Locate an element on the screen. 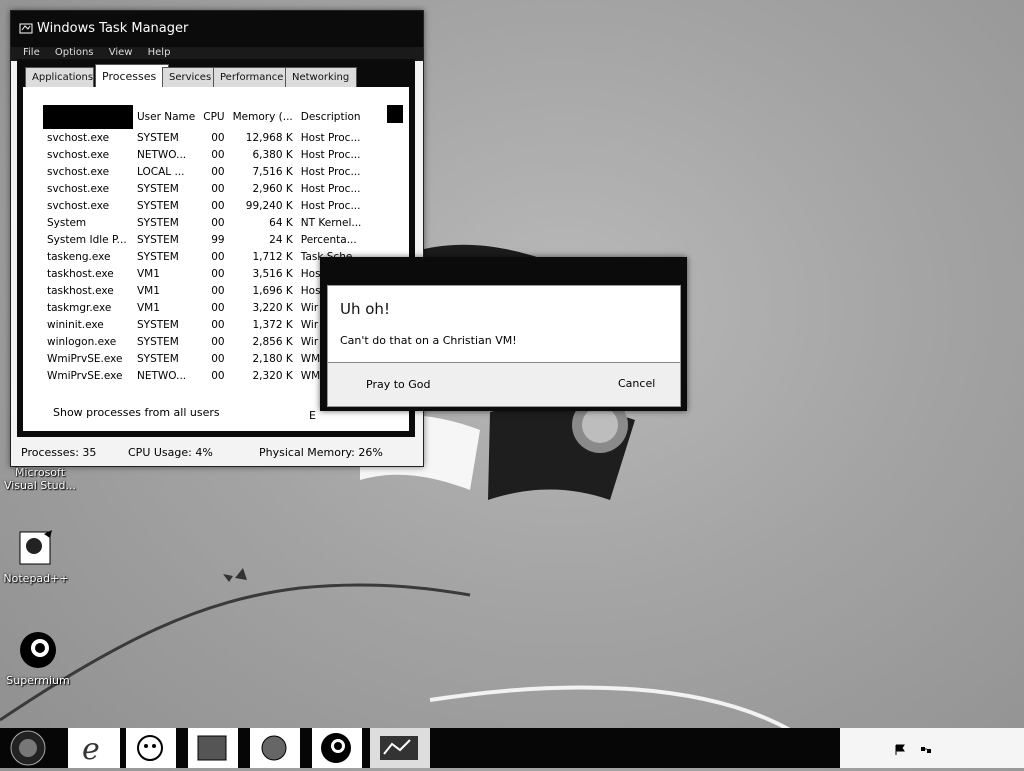  desktop-icon-supermium: Supermium is located at coordinates (39, 658).